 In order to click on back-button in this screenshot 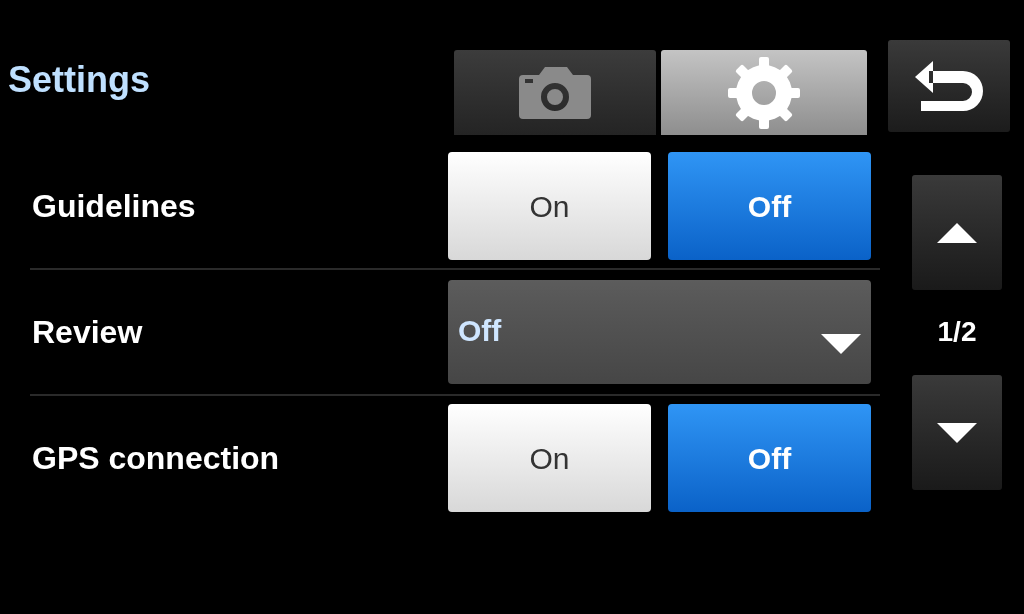, I will do `click(949, 86)`.